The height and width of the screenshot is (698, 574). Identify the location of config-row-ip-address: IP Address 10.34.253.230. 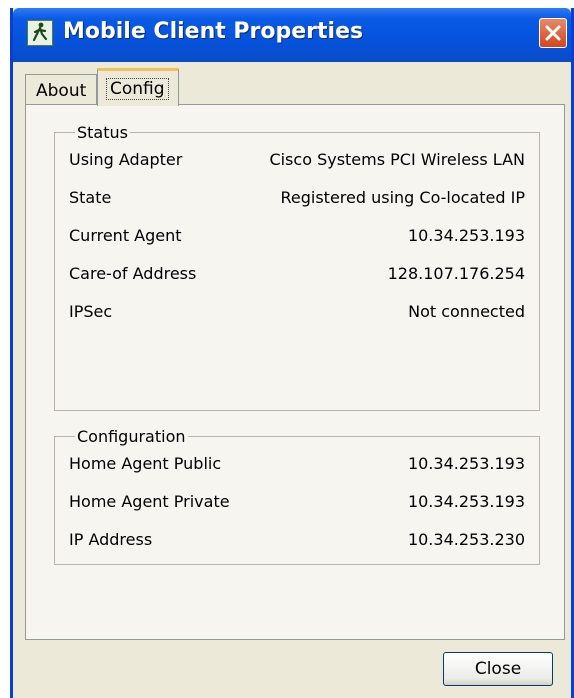
(297, 541).